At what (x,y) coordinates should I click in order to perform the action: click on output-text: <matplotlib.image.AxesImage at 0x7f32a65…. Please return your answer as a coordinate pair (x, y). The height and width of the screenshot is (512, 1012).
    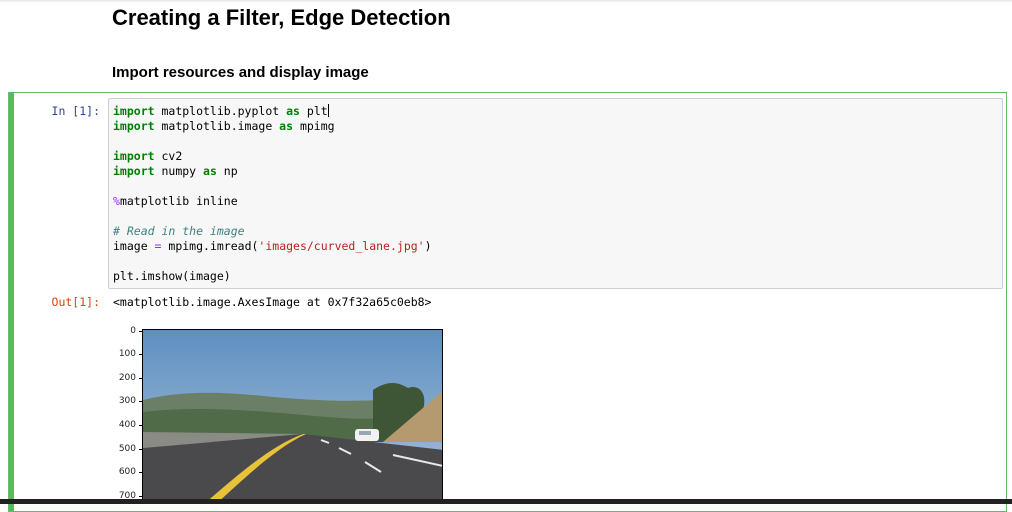
    Looking at the image, I should click on (272, 302).